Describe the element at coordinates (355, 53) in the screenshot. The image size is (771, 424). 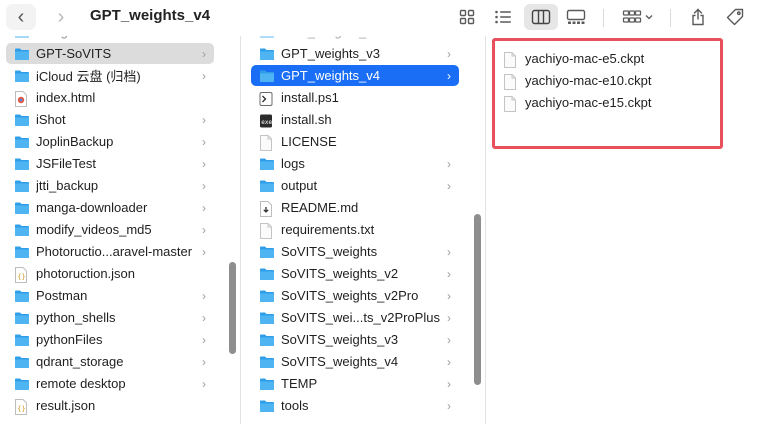
I see `folder-row: GPT_weights_v3 ›` at that location.